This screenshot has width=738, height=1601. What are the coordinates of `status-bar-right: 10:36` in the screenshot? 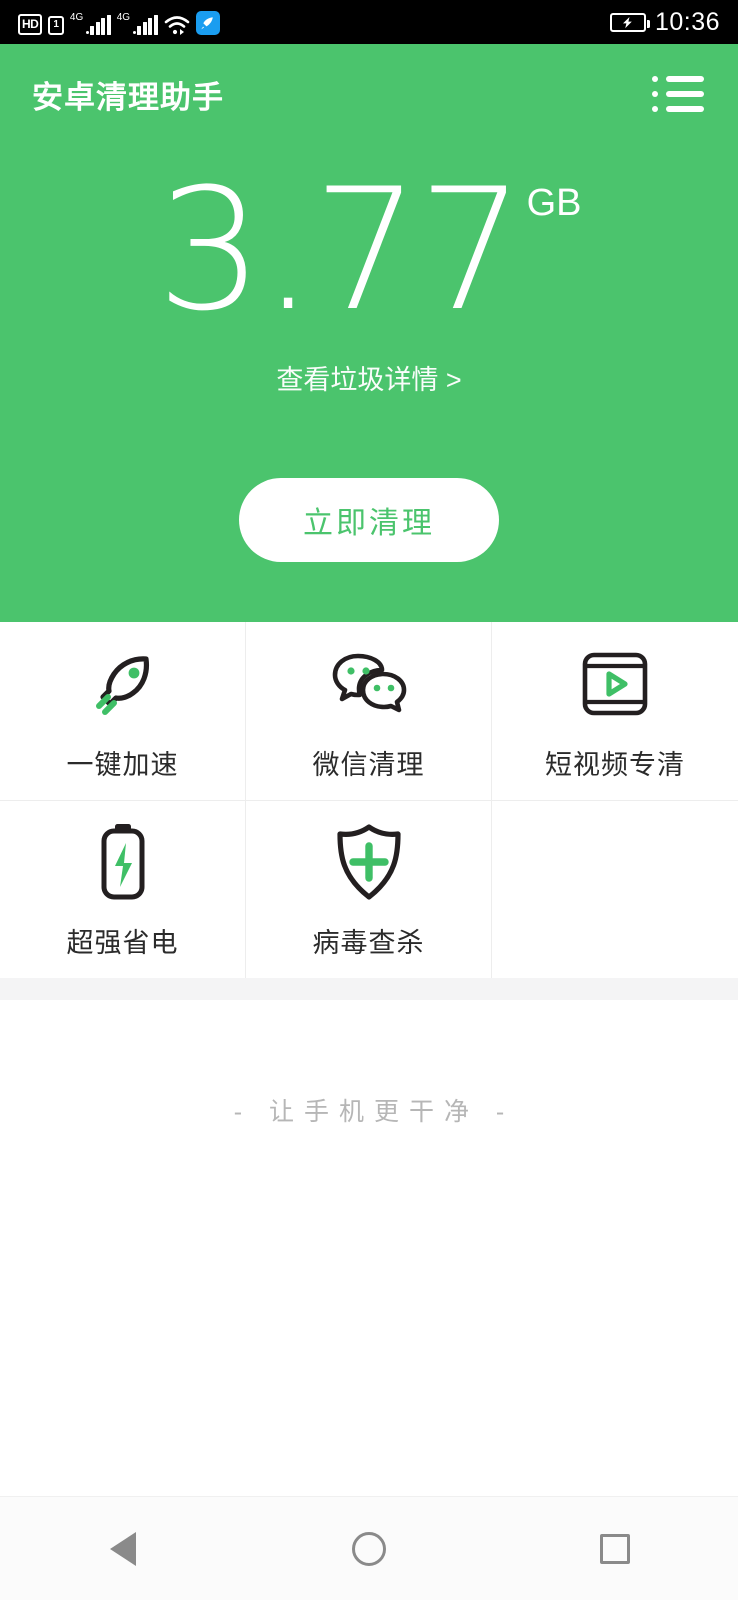 It's located at (664, 22).